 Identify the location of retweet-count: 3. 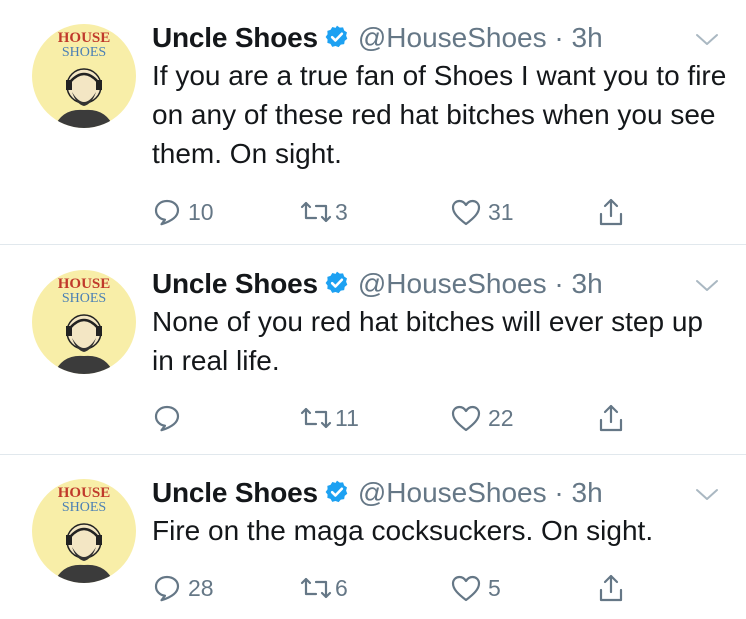
(341, 211).